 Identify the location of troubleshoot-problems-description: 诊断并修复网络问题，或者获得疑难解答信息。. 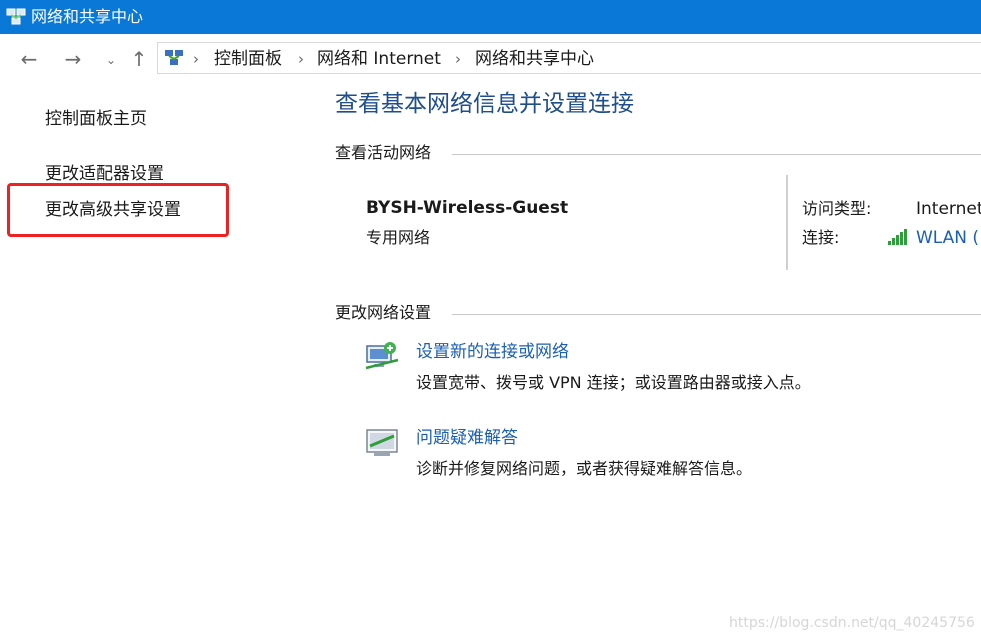
(584, 468).